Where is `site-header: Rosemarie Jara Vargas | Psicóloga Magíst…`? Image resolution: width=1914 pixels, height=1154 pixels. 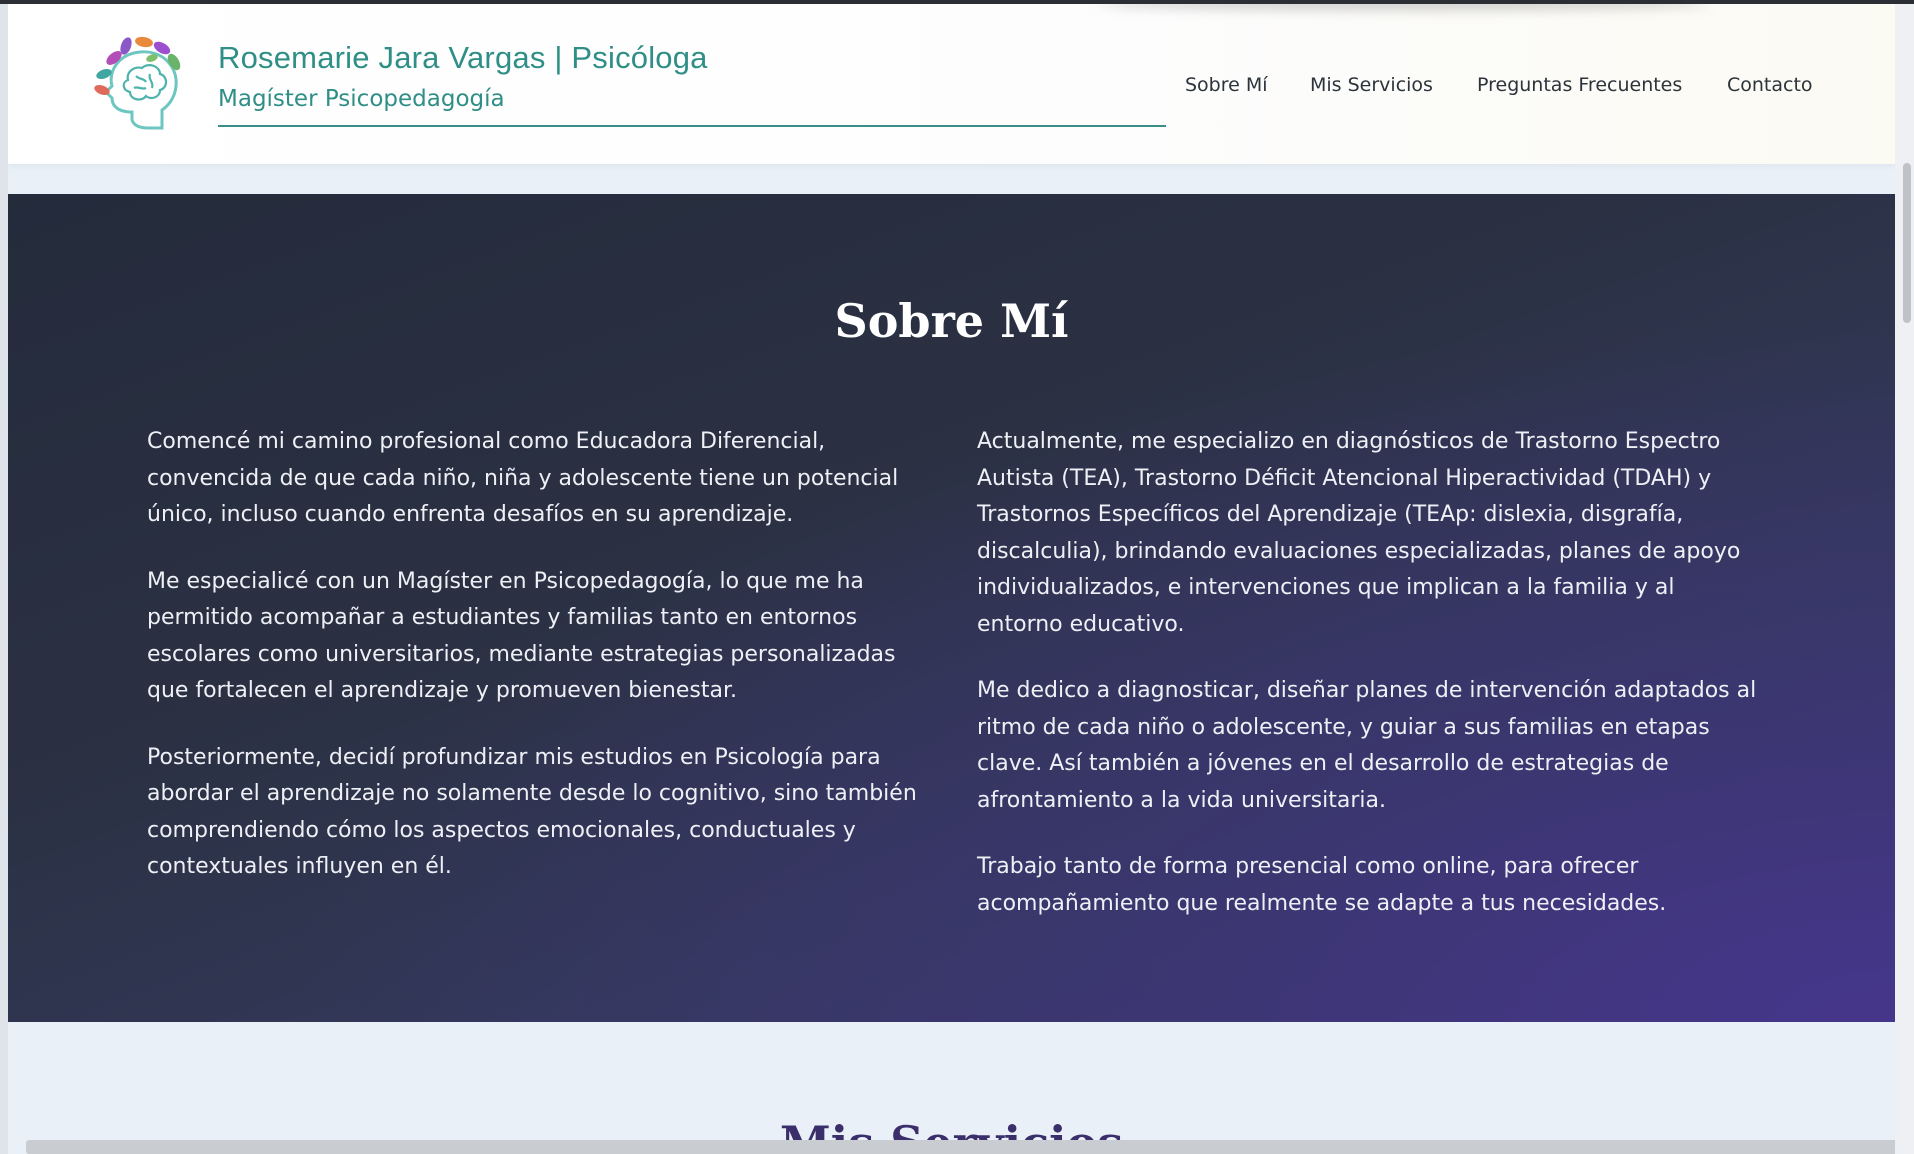 site-header: Rosemarie Jara Vargas | Psicóloga Magíst… is located at coordinates (951, 84).